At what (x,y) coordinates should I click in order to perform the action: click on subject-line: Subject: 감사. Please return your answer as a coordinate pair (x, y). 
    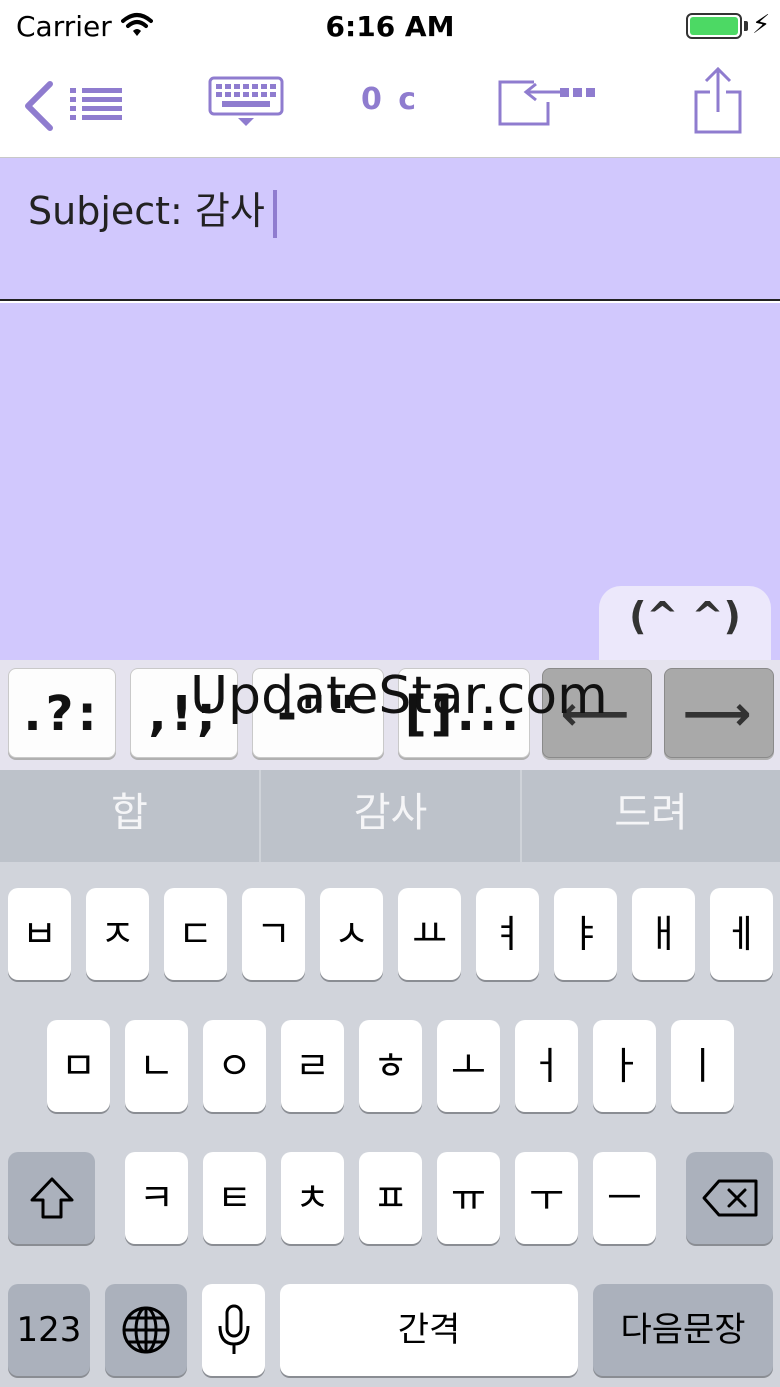
    Looking at the image, I should click on (152, 209).